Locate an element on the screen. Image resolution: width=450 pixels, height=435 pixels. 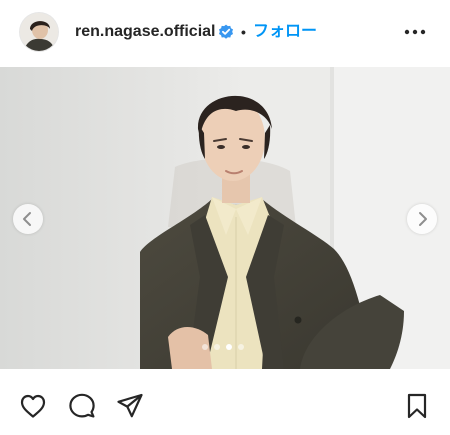
save-button is located at coordinates (417, 406).